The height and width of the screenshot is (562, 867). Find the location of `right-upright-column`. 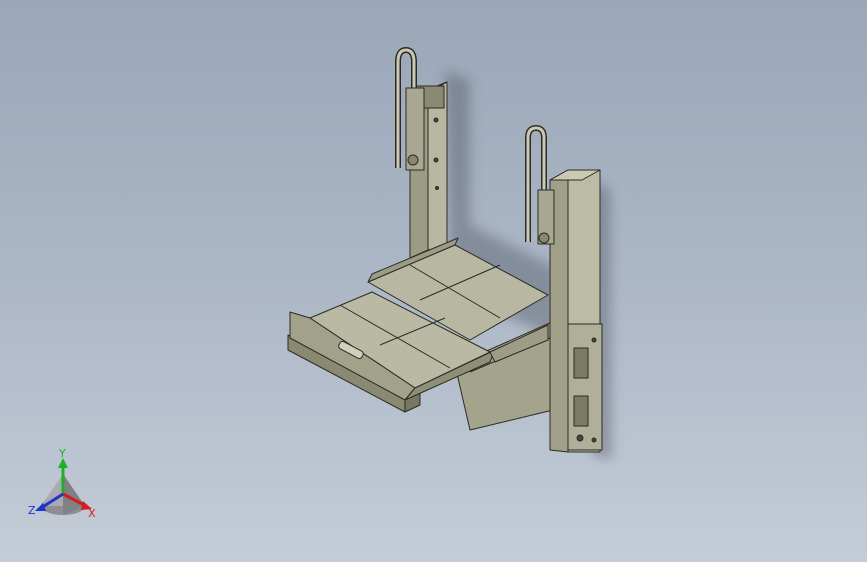

right-upright-column is located at coordinates (576, 311).